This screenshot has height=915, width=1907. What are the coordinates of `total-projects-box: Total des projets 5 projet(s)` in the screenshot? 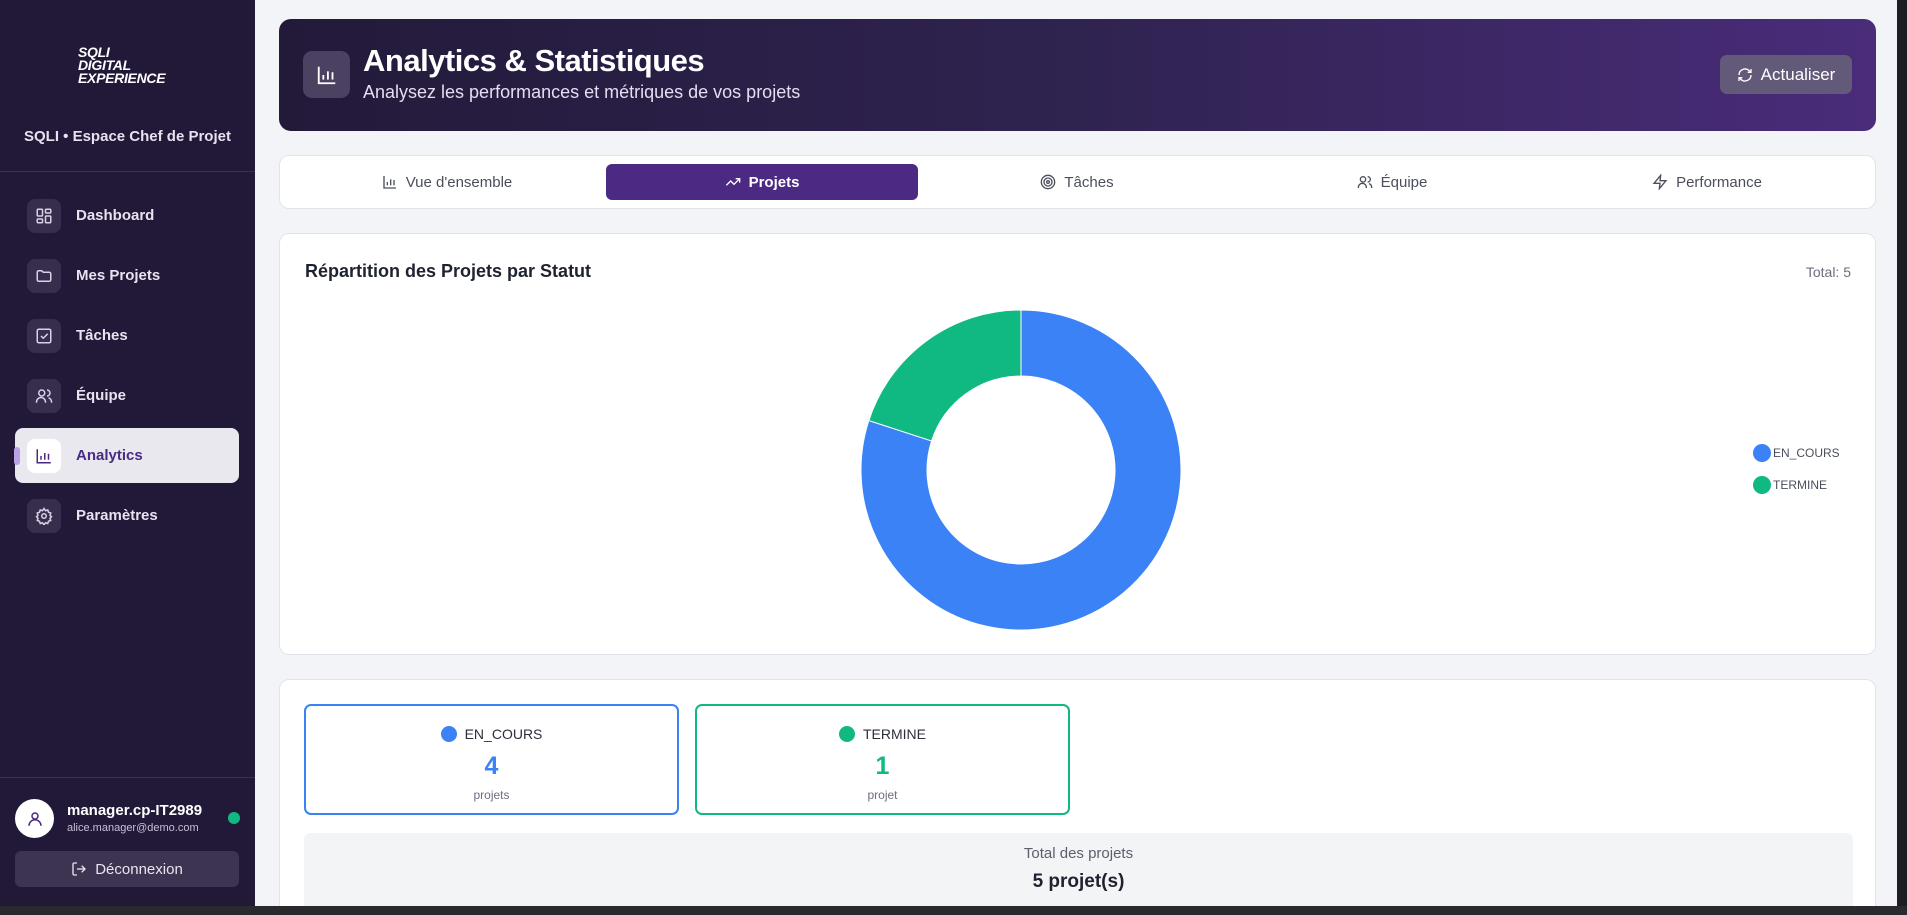 It's located at (1078, 873).